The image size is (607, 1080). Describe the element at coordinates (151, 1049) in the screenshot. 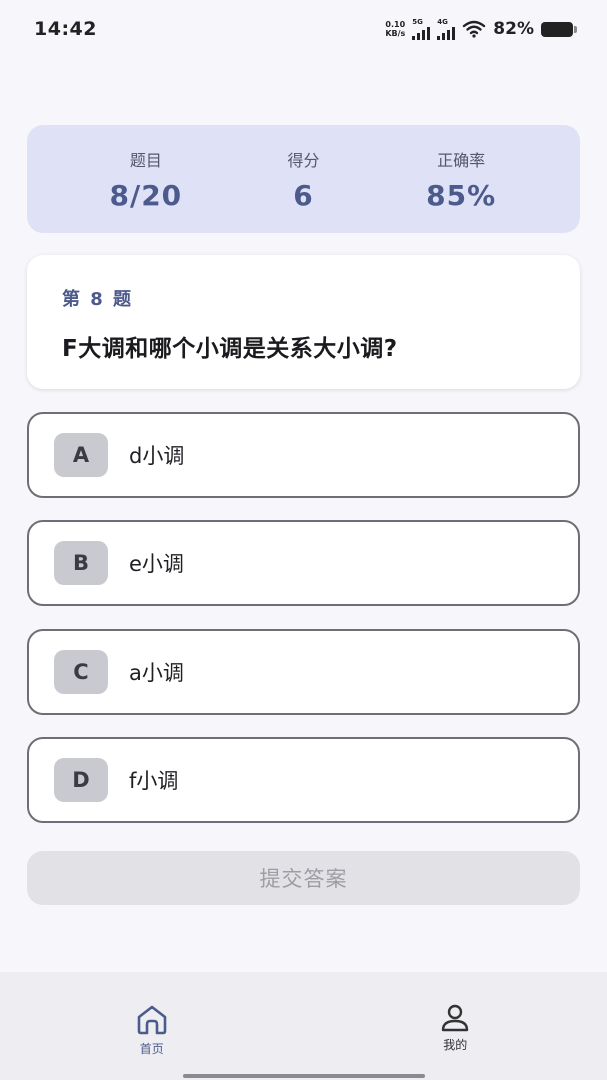

I see `nav-home-label: 首页` at that location.